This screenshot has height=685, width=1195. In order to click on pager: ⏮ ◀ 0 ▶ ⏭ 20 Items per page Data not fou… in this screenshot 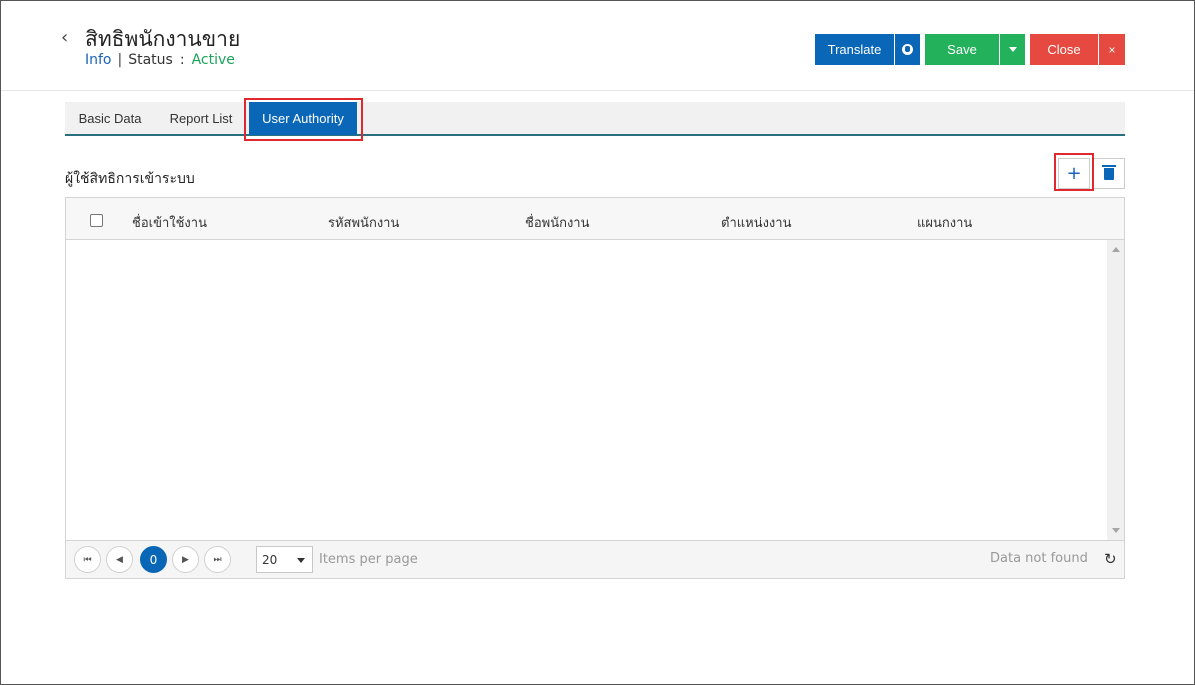, I will do `click(595, 559)`.